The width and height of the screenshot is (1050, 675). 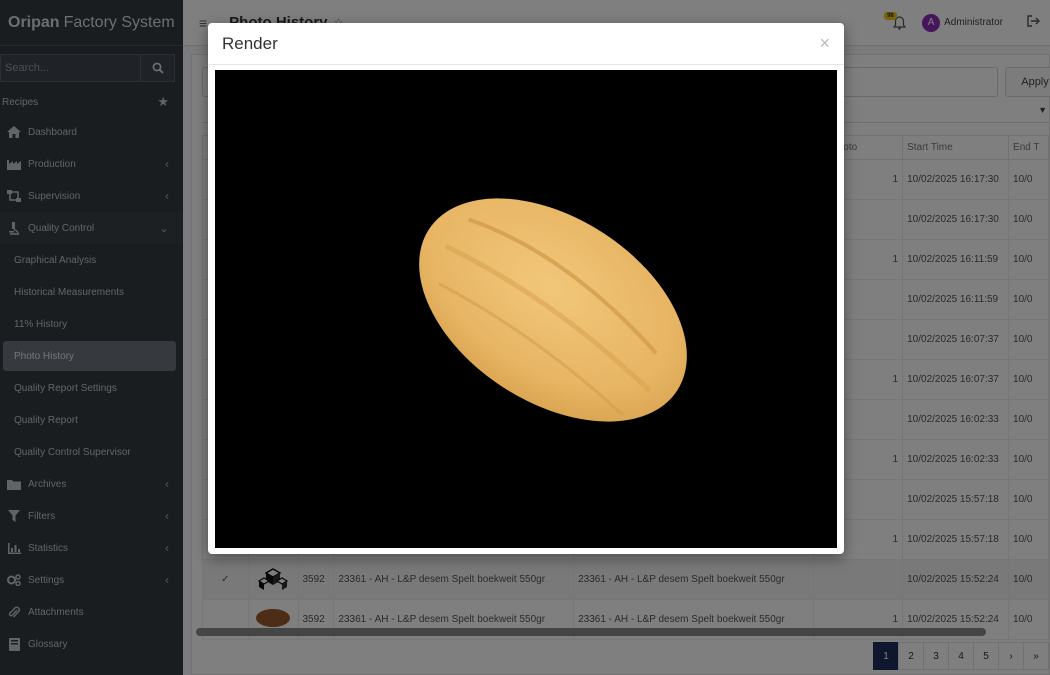 I want to click on bread-render-image, so click(x=553, y=310).